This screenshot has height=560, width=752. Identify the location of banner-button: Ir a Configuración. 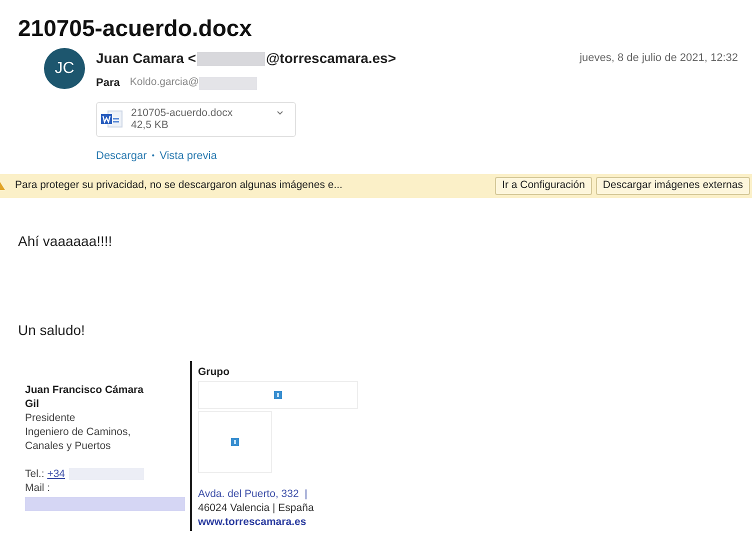
(543, 186).